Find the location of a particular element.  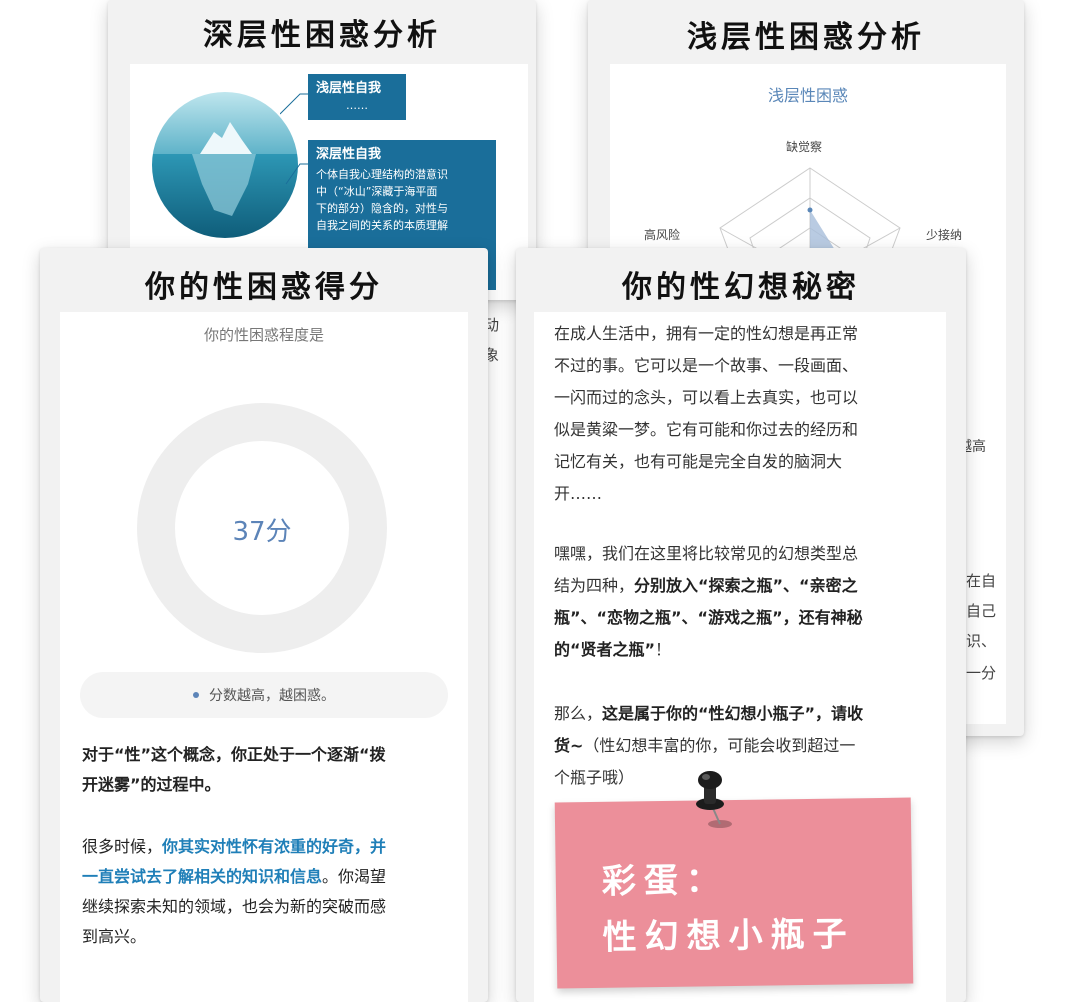

paragraph-line: 那么，这是属于你的“性幻想小瓶子”，请收 is located at coordinates (742, 714).